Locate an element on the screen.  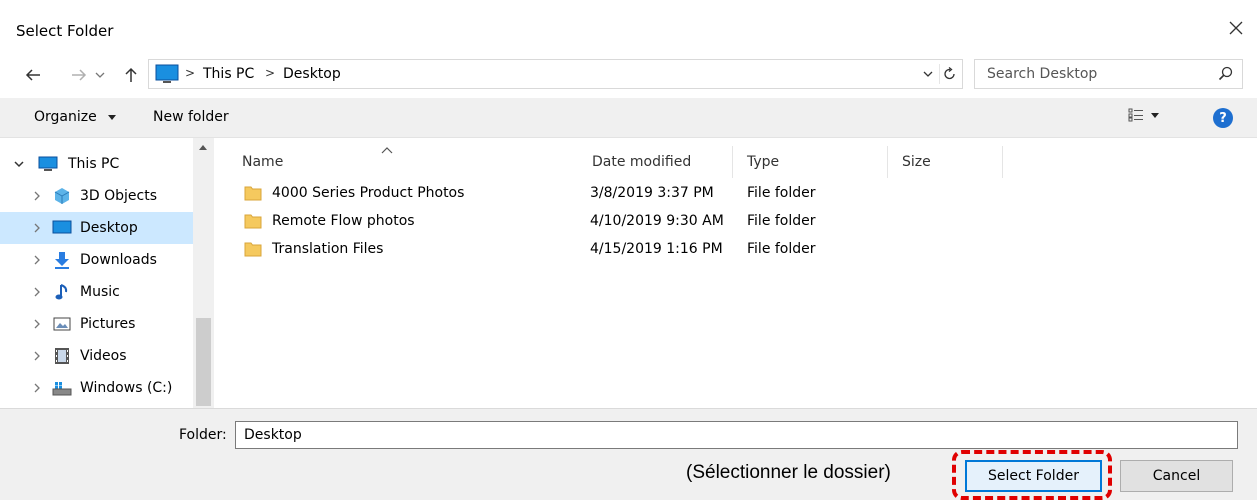
nav-item-videos: Videos is located at coordinates (96, 356).